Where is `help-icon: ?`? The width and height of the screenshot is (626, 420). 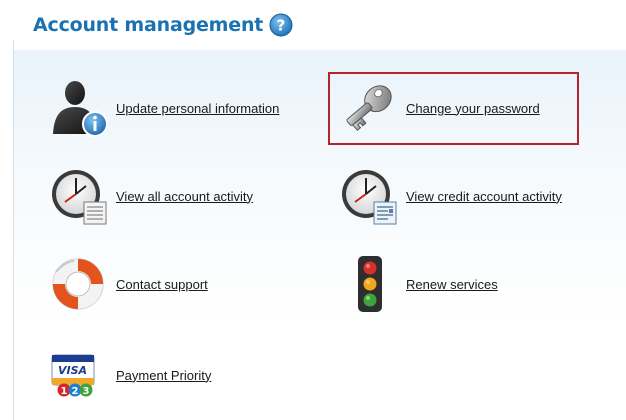 help-icon: ? is located at coordinates (281, 25).